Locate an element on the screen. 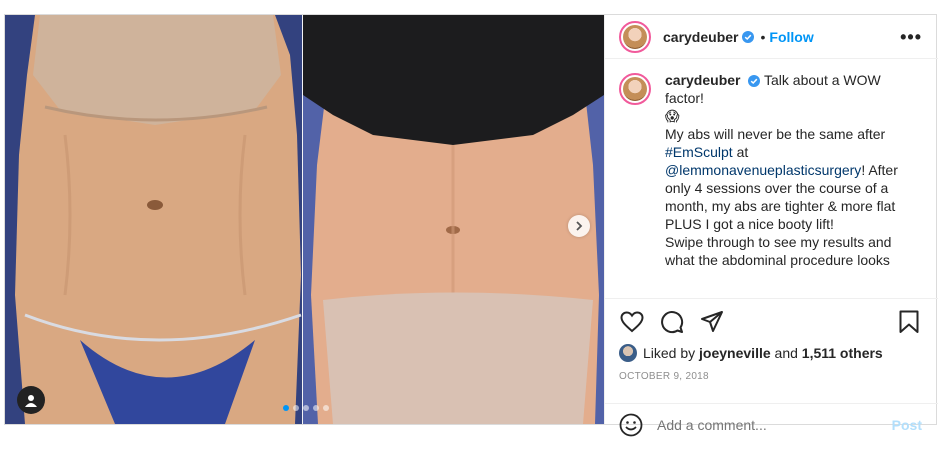  like-button is located at coordinates (632, 322).